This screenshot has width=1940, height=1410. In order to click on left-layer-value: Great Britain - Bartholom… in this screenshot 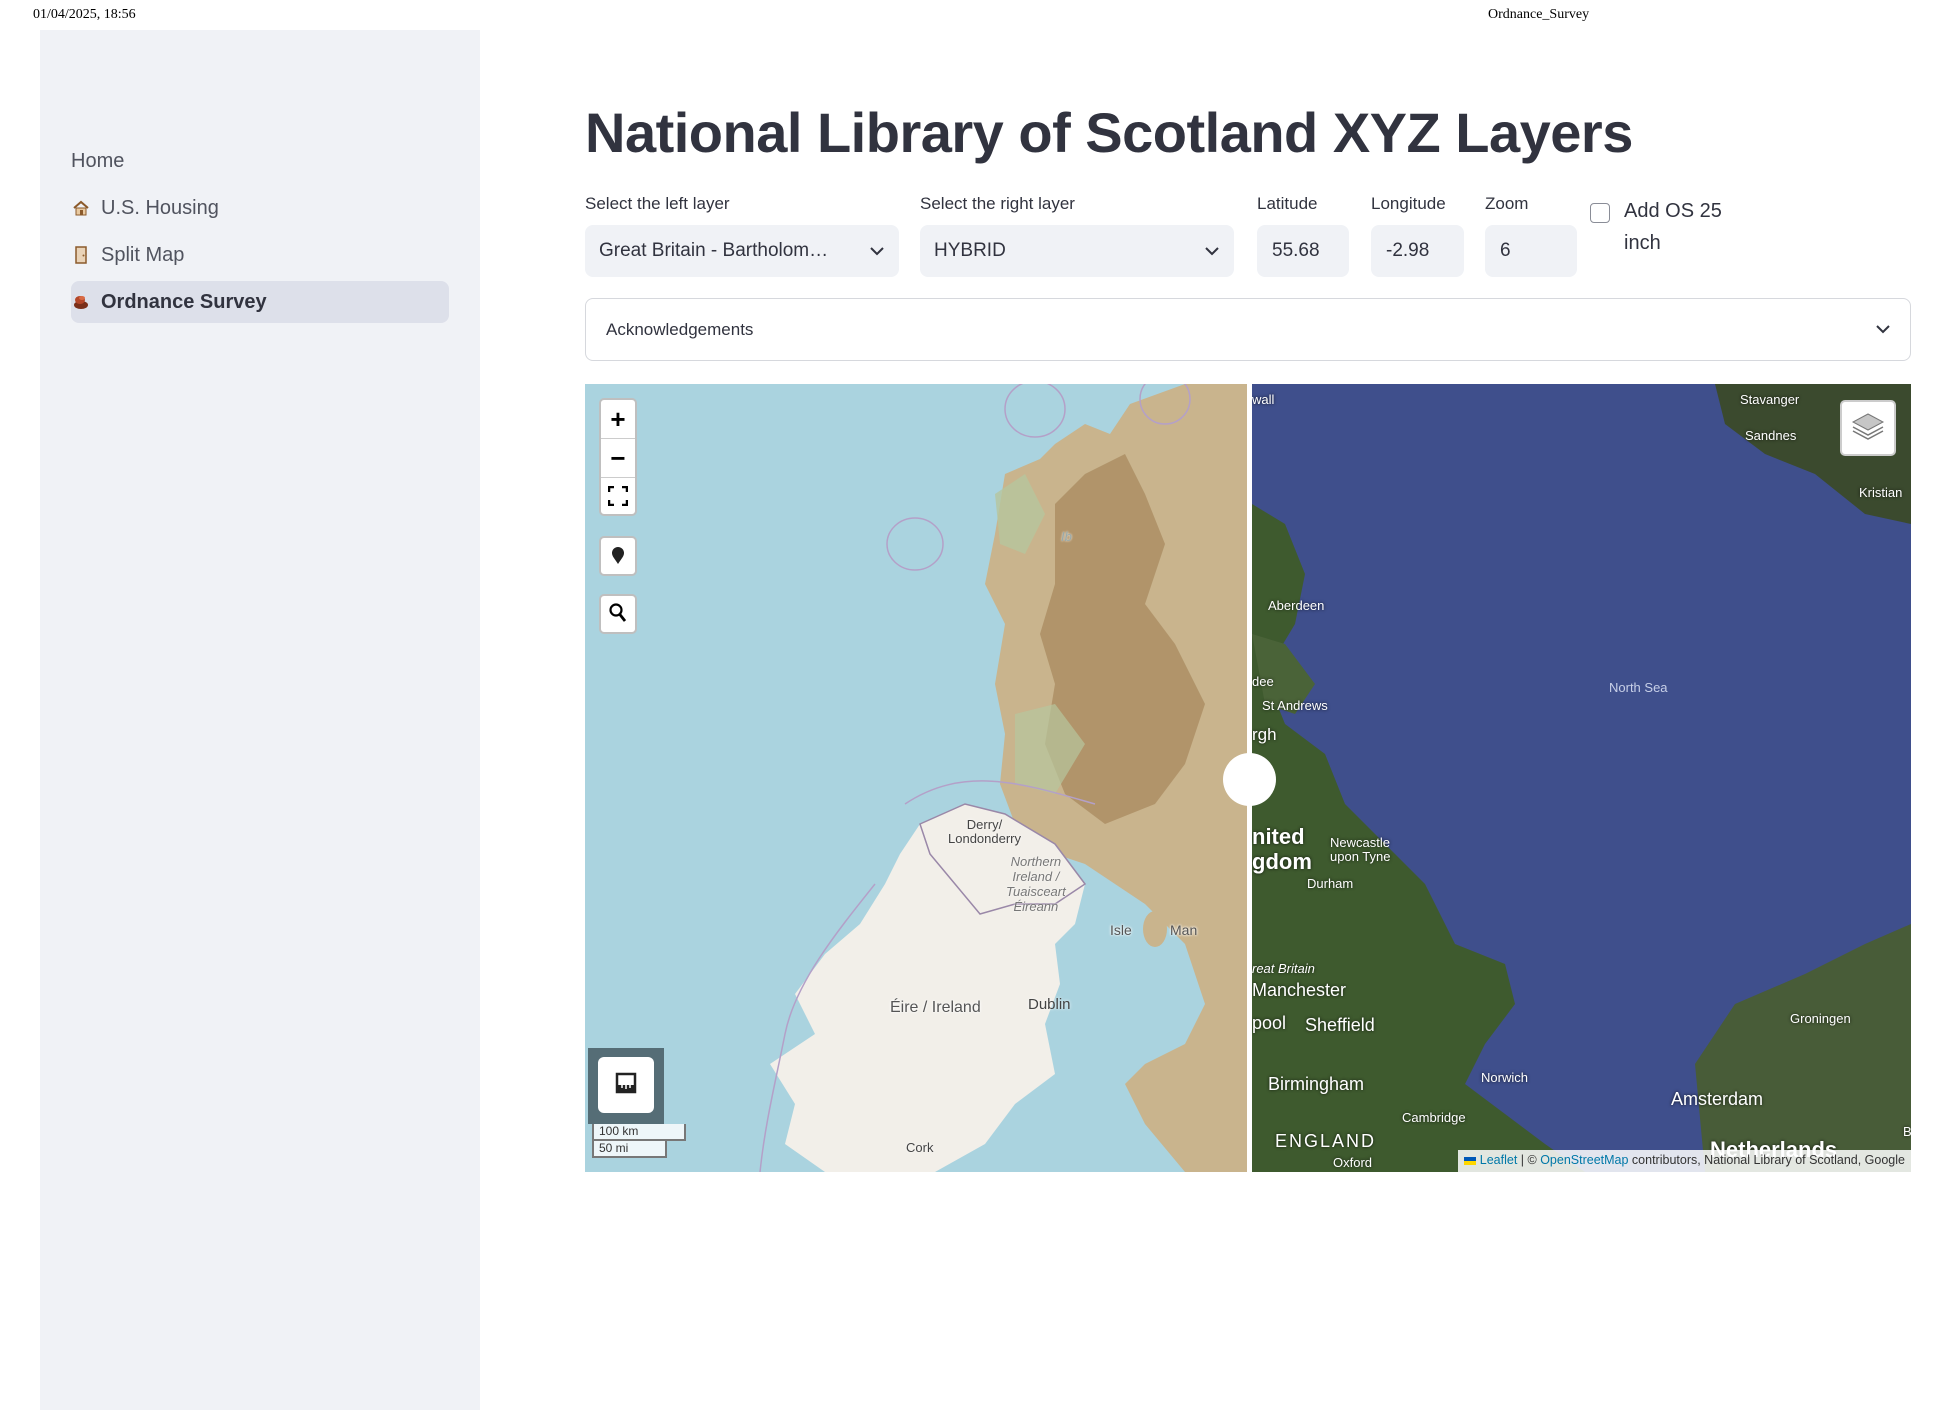, I will do `click(714, 250)`.